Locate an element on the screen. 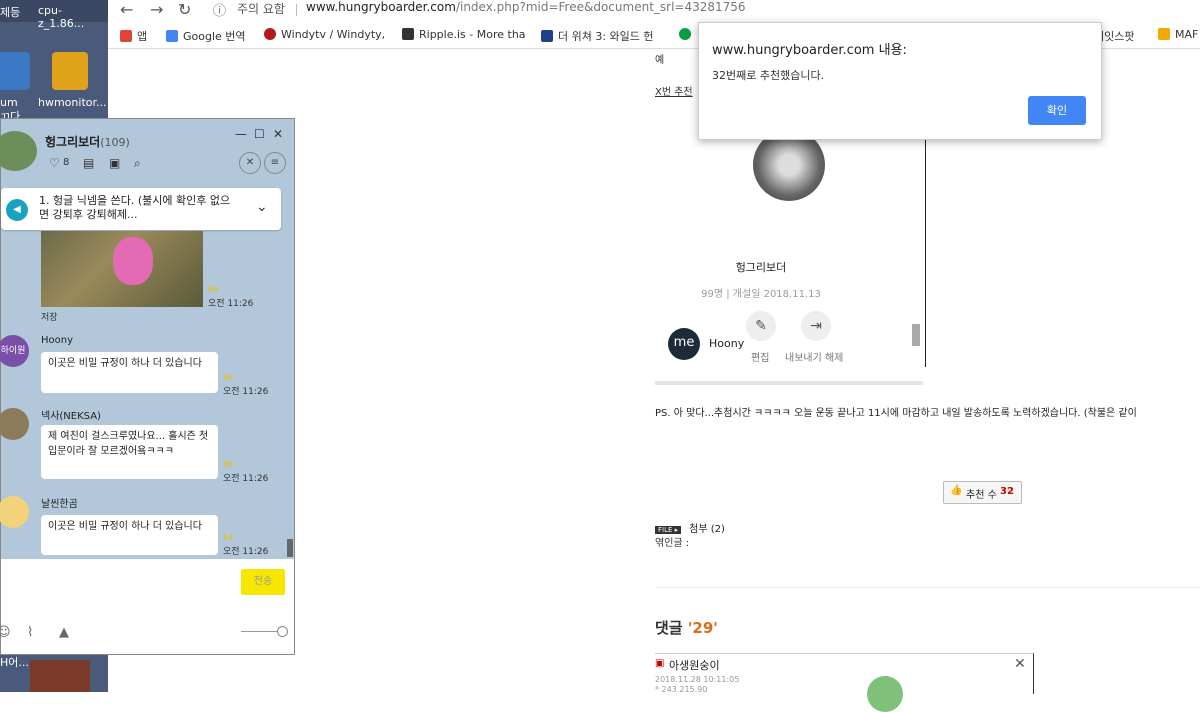 The height and width of the screenshot is (712, 1200). bookmark-google-translate: Google 번역 is located at coordinates (206, 36).